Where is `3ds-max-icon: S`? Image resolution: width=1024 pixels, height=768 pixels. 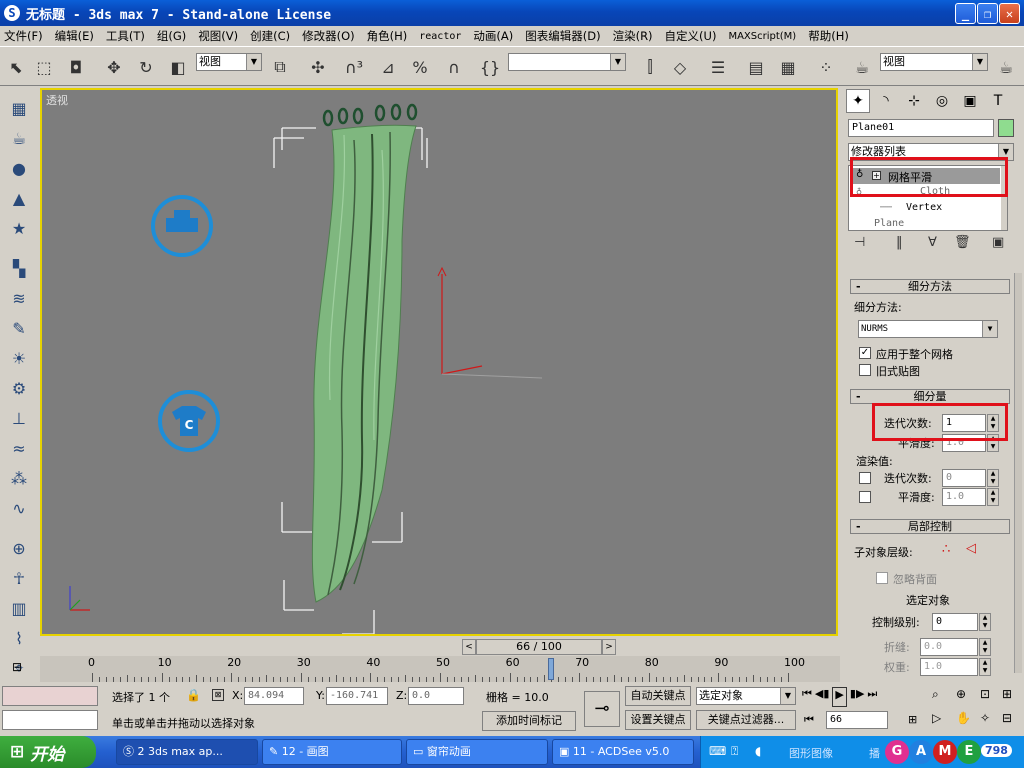
3ds-max-icon: S is located at coordinates (12, 13).